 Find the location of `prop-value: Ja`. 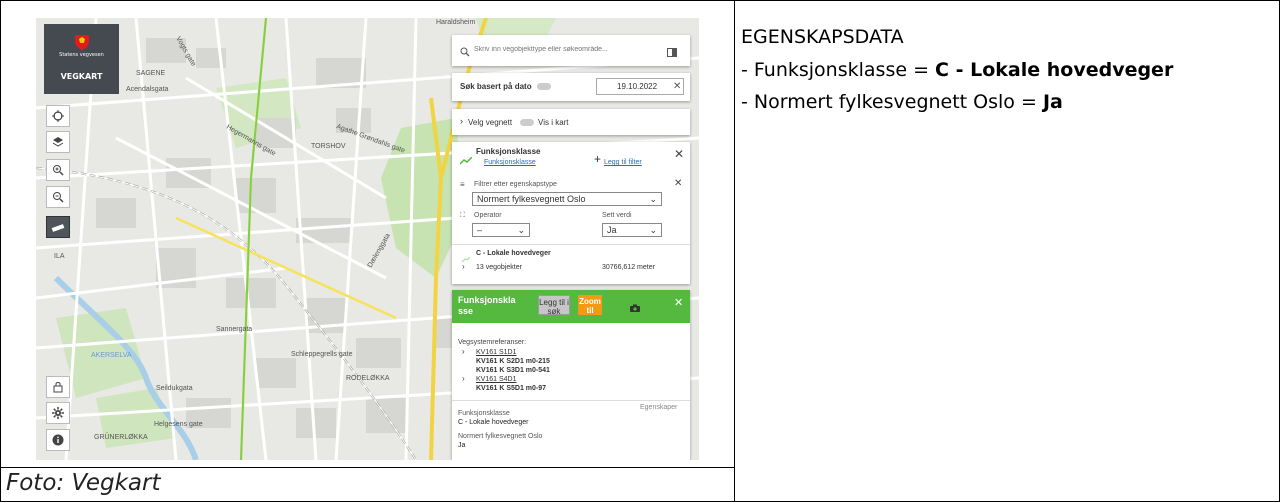

prop-value: Ja is located at coordinates (462, 445).